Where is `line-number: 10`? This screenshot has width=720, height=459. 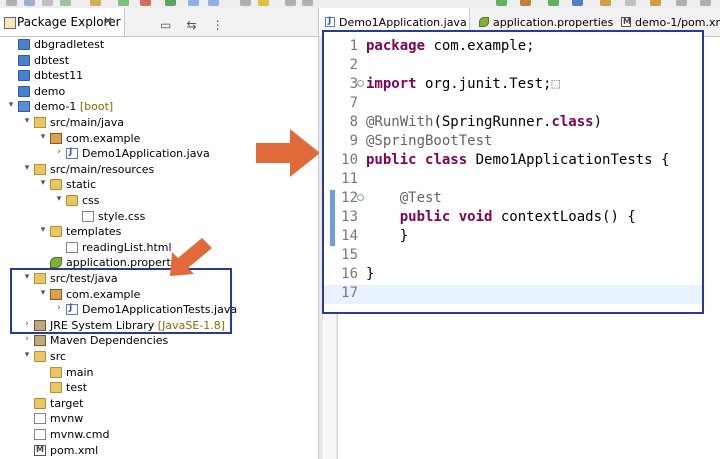
line-number: 10 is located at coordinates (349, 160).